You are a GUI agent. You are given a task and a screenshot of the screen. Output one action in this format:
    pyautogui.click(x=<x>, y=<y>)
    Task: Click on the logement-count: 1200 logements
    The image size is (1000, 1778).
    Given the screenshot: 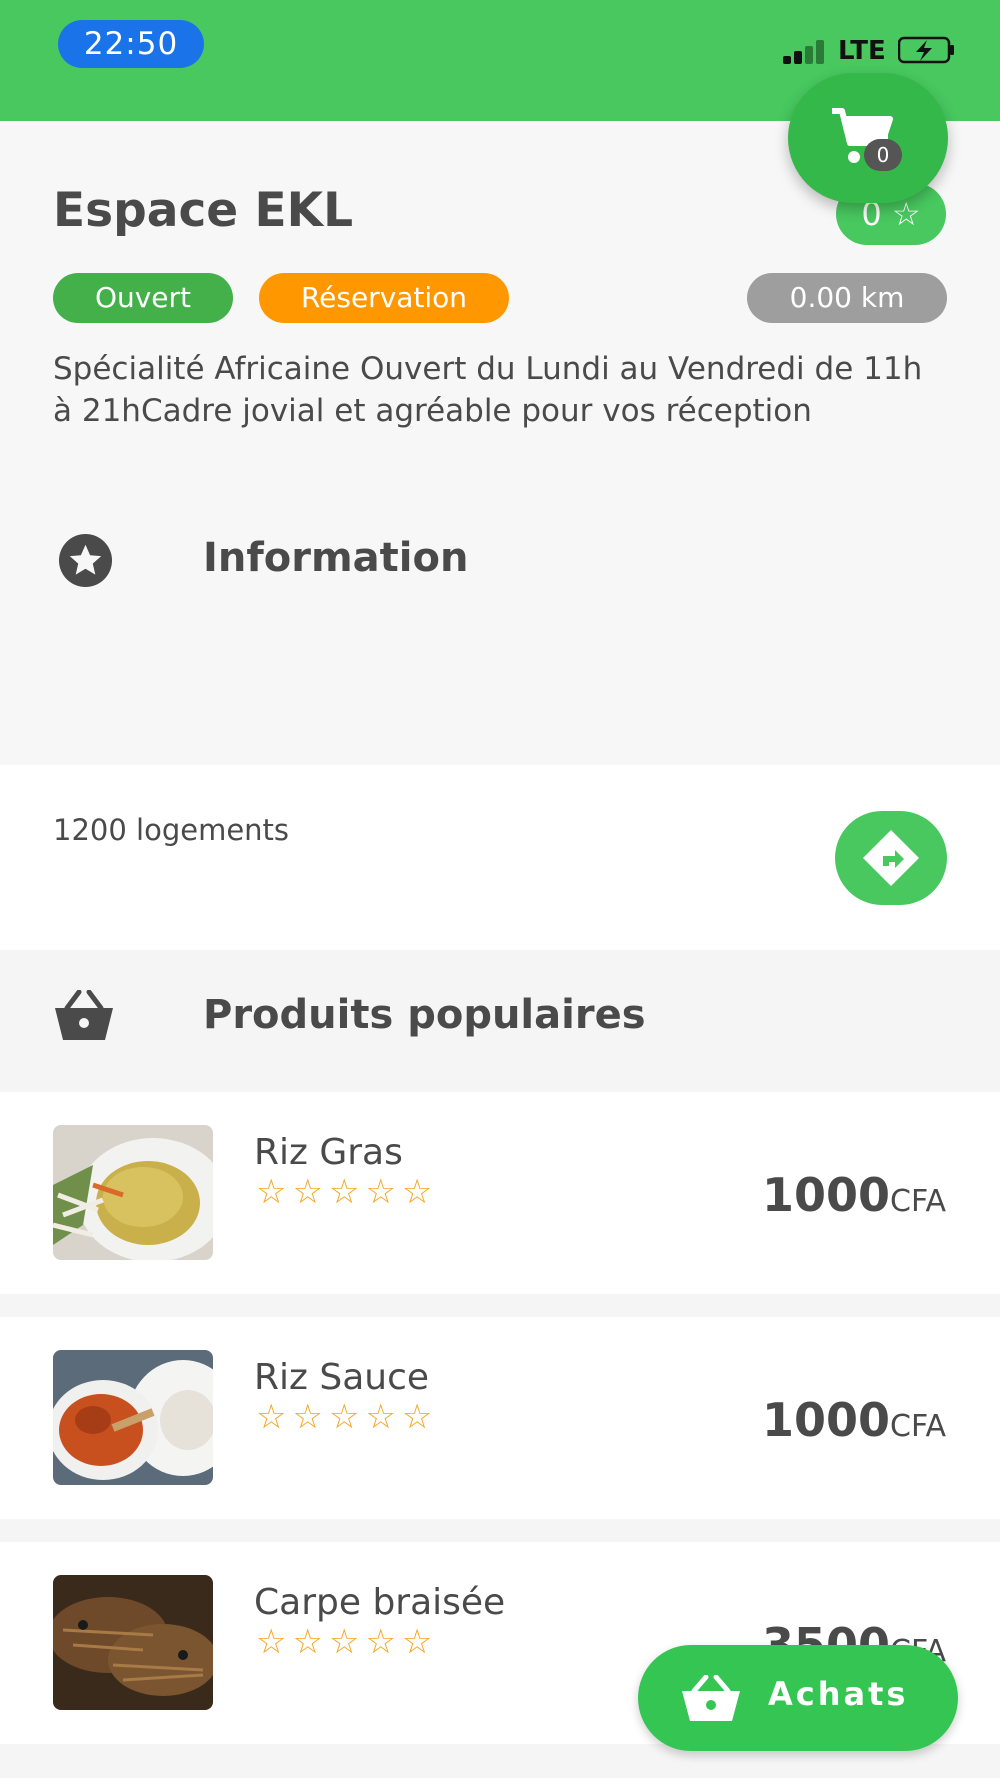 What is the action you would take?
    pyautogui.click(x=171, y=830)
    